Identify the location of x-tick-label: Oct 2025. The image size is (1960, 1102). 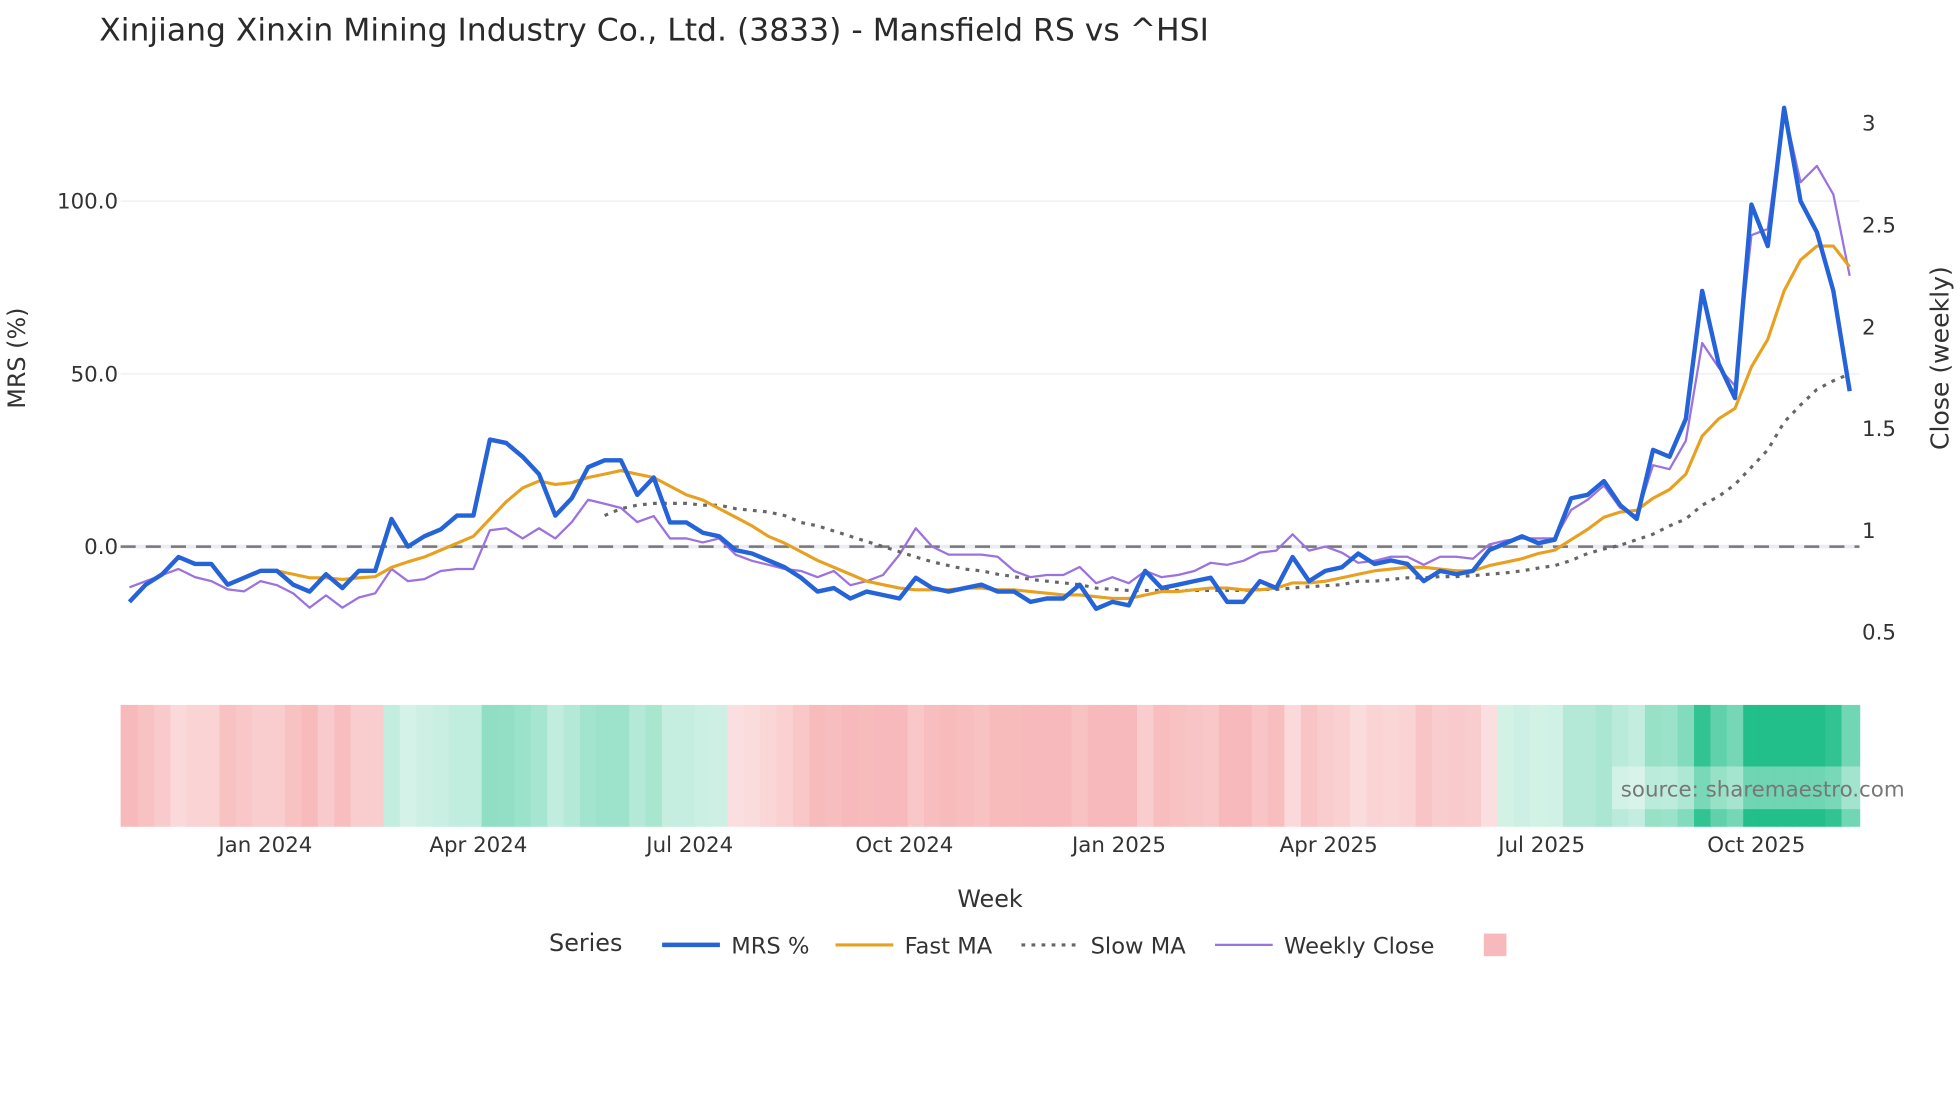
(1756, 845).